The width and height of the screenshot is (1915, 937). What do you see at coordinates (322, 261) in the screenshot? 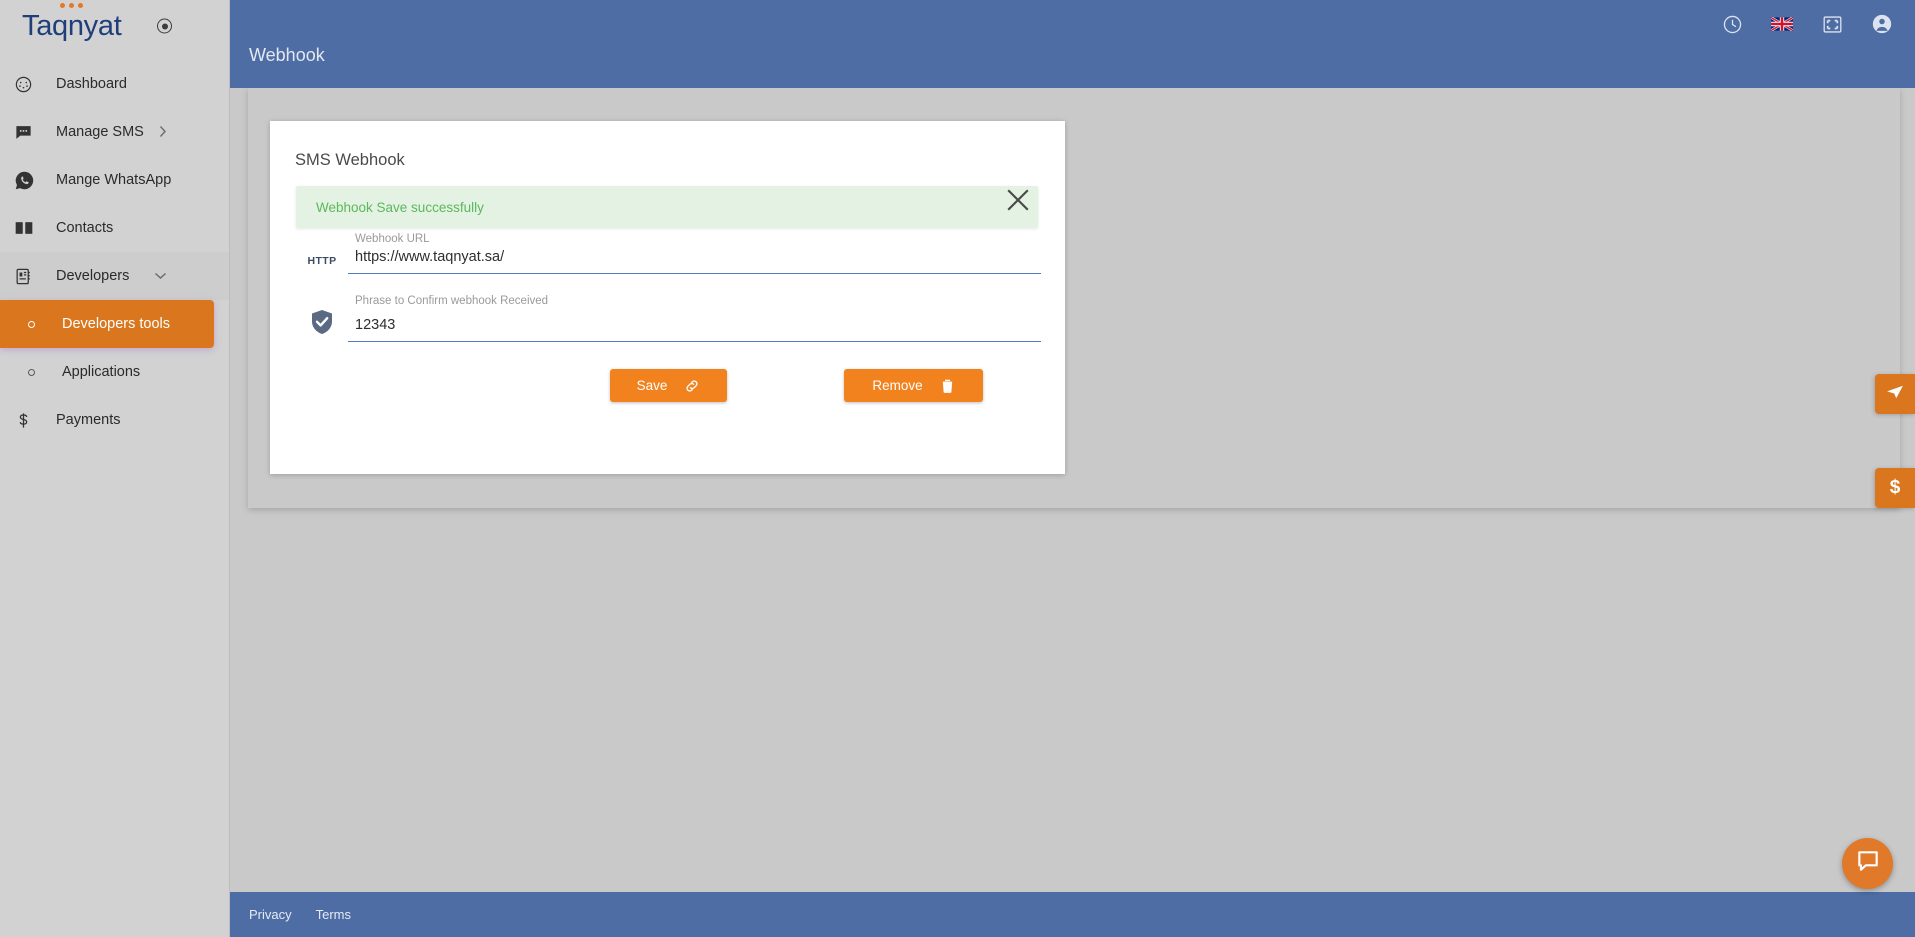
I see `http-tag-icon: HTTP` at bounding box center [322, 261].